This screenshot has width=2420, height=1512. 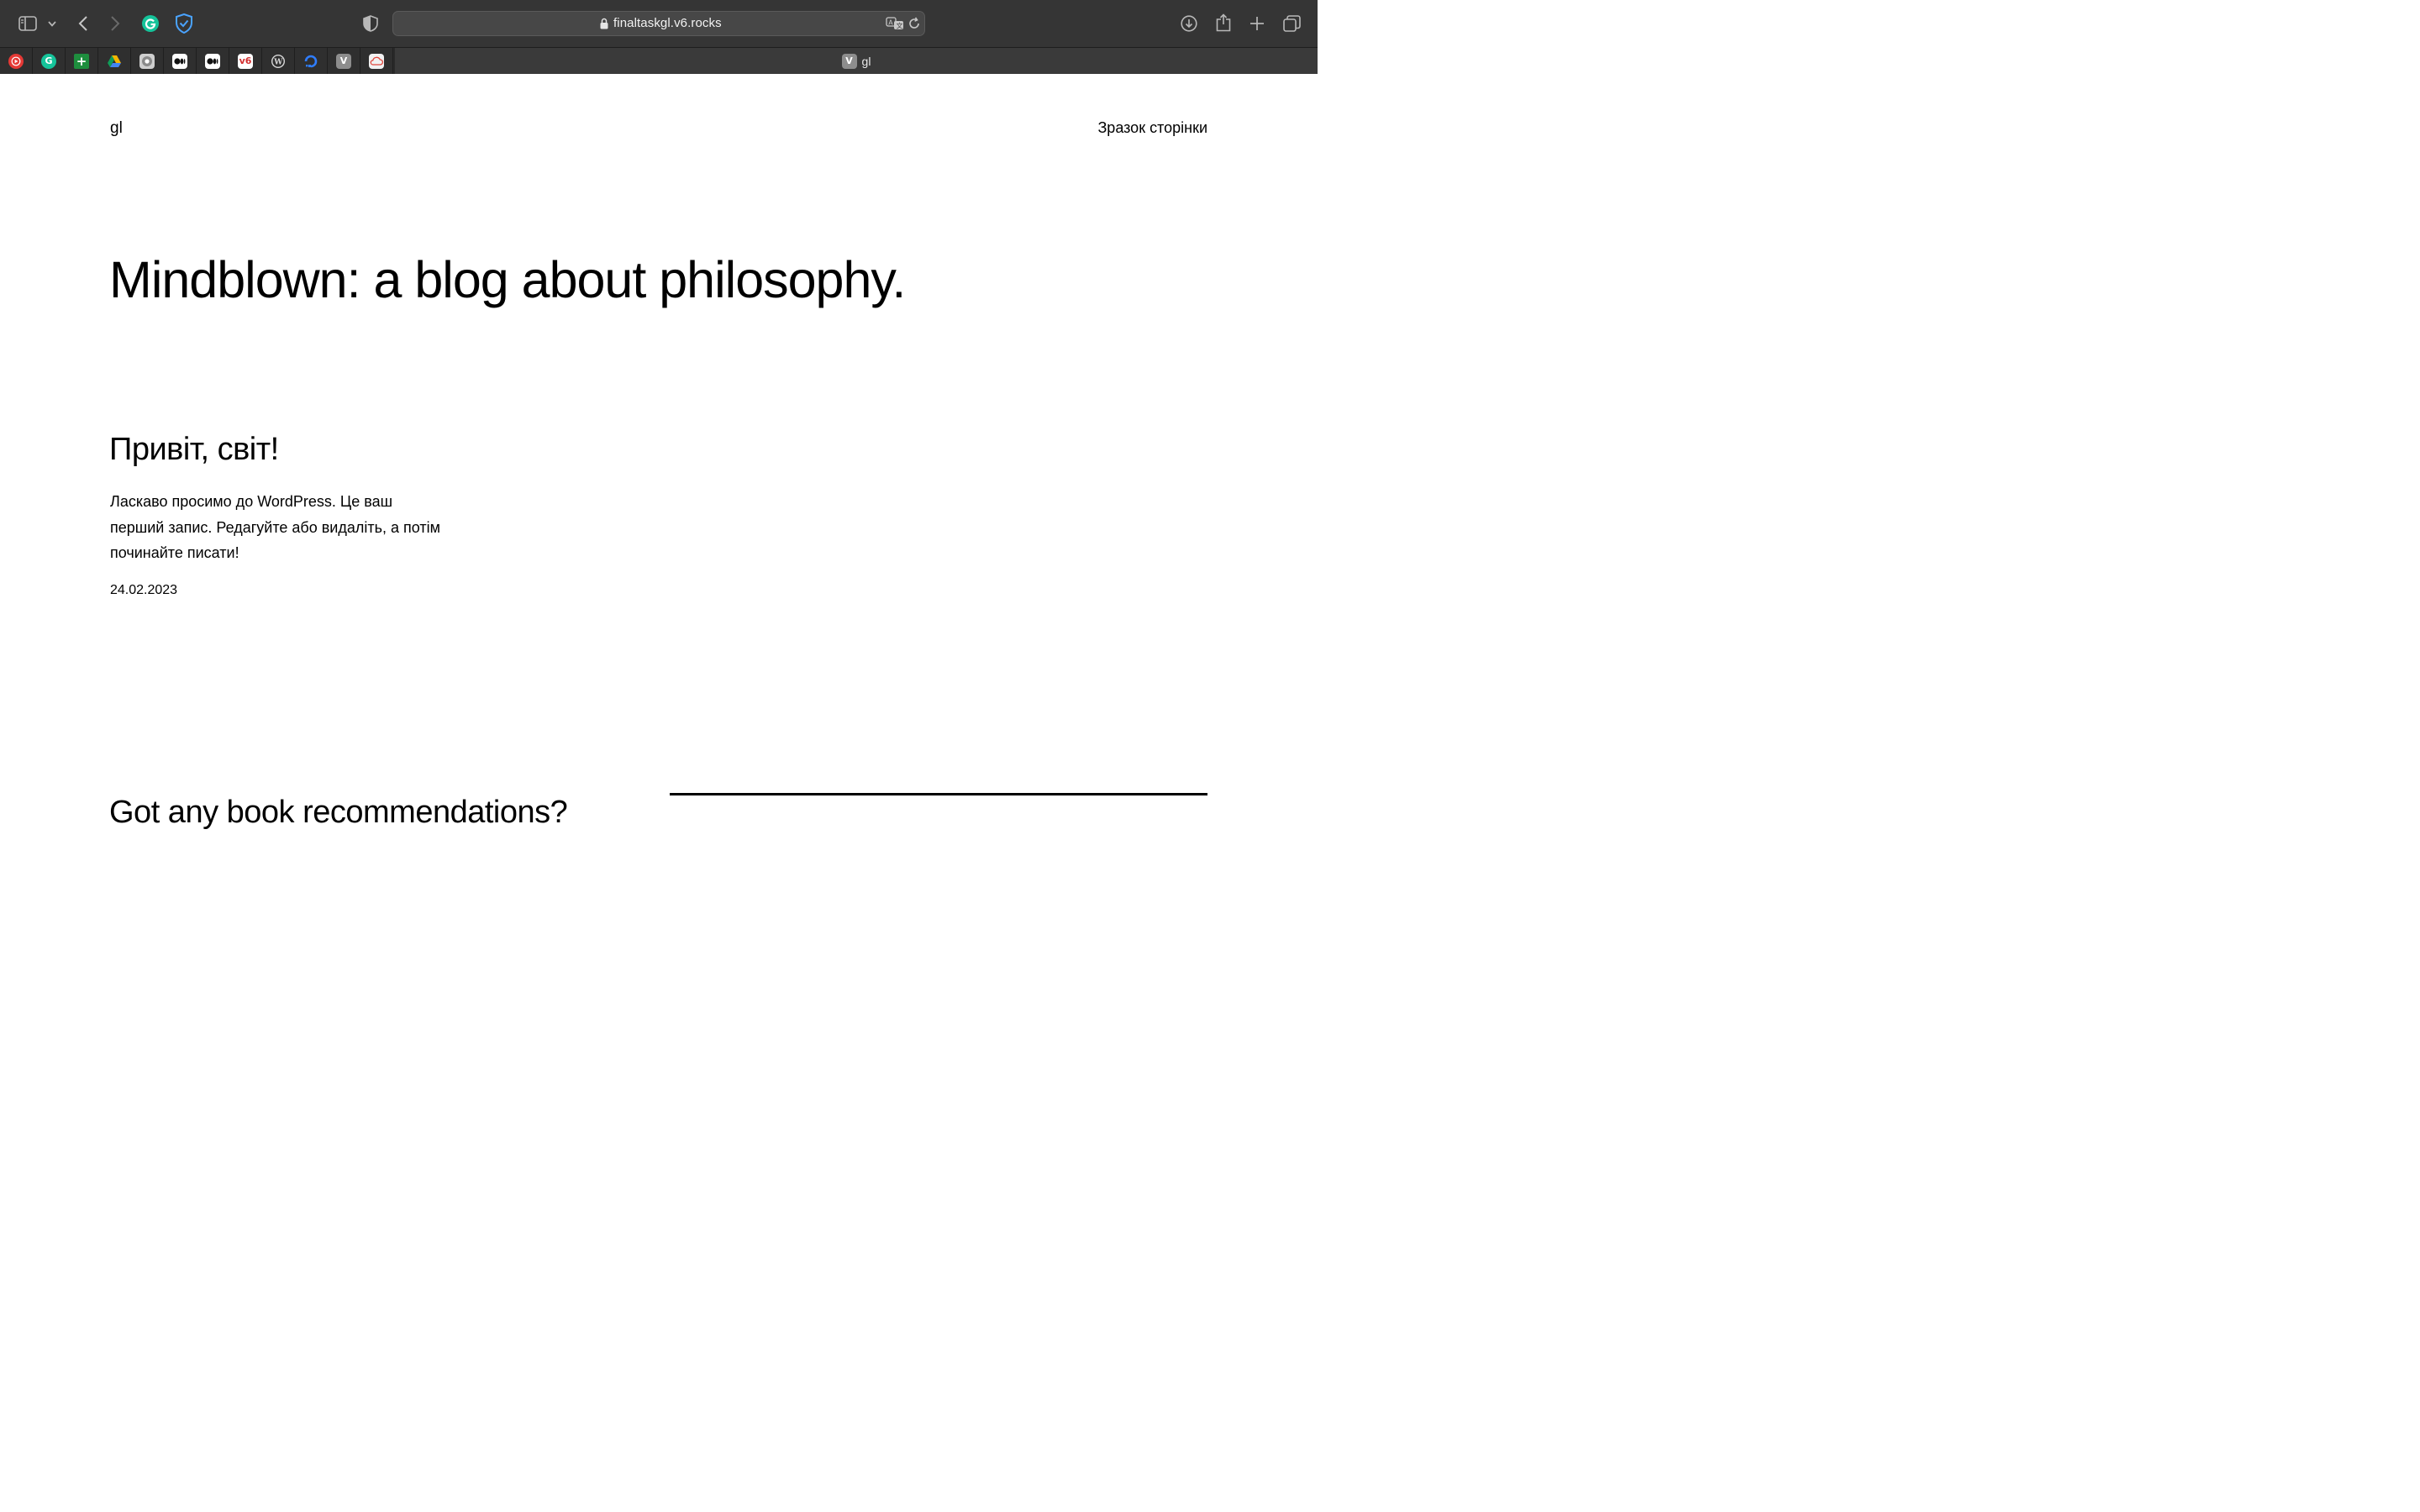 I want to click on share-icon, so click(x=1224, y=23).